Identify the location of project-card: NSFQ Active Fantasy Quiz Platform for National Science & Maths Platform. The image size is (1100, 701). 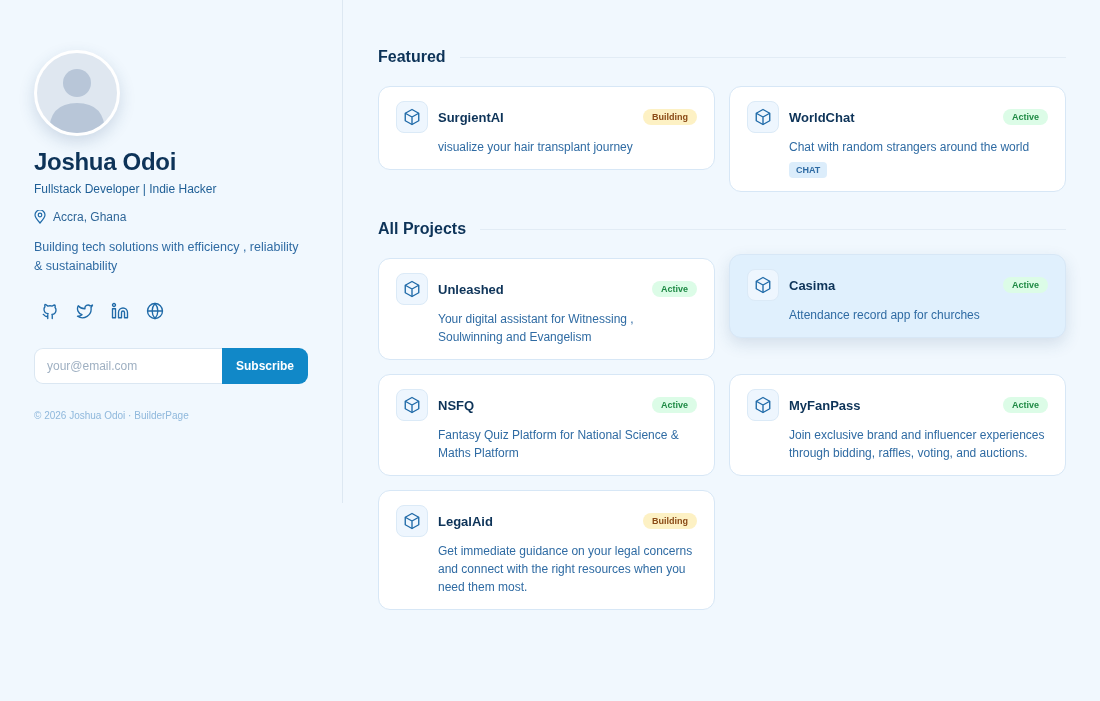
(546, 425).